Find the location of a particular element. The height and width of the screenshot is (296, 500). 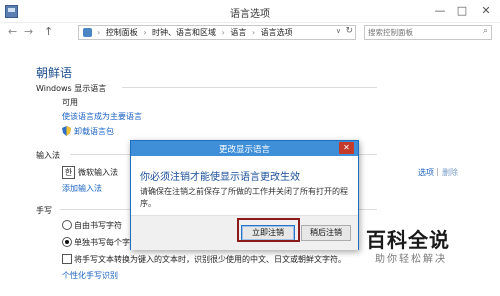

section-divider is located at coordinates (249, 87).